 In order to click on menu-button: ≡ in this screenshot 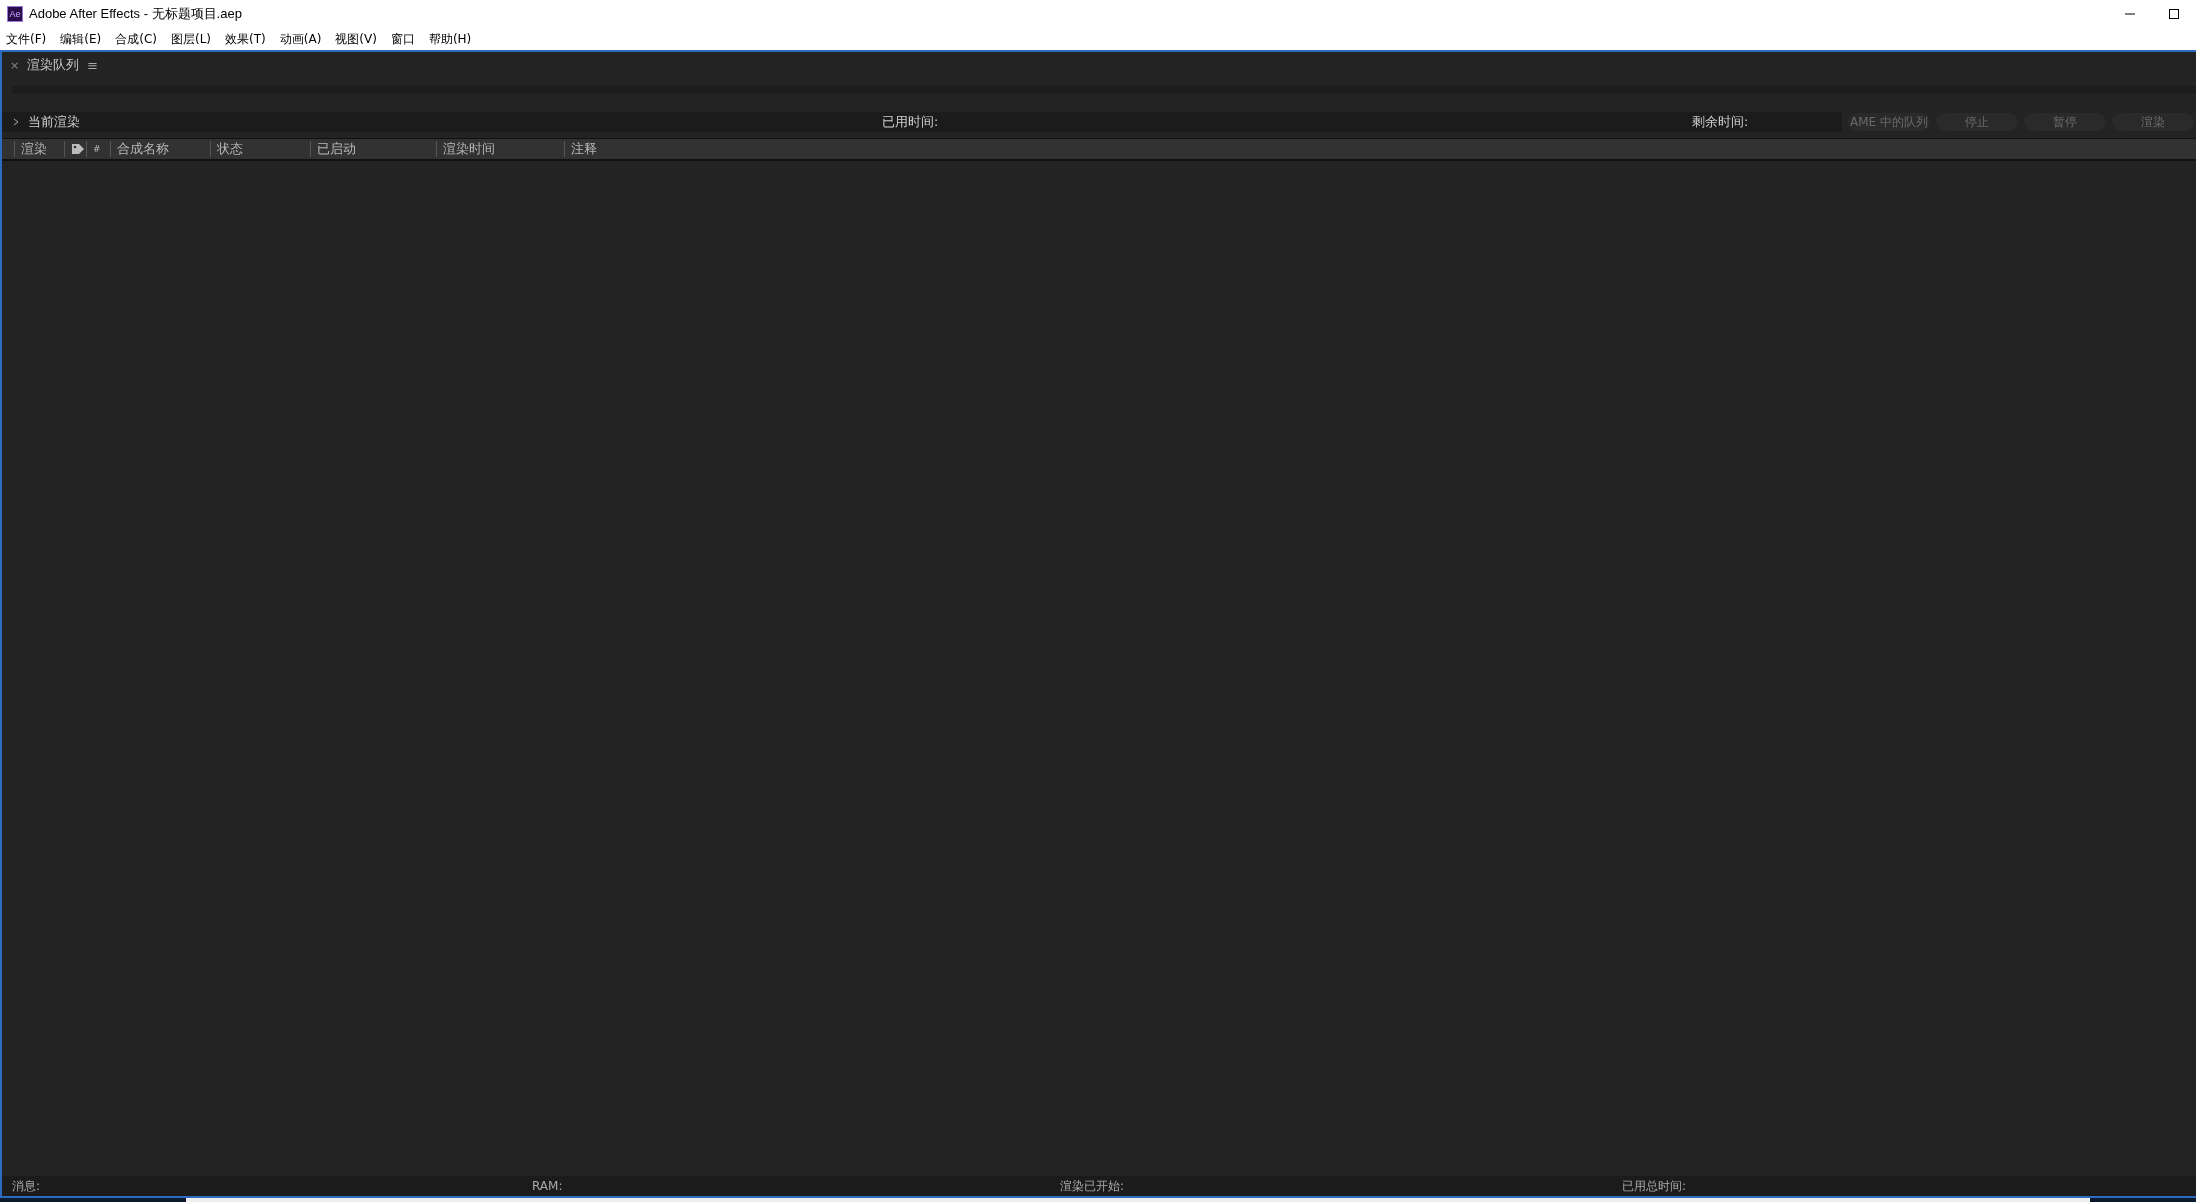, I will do `click(93, 65)`.